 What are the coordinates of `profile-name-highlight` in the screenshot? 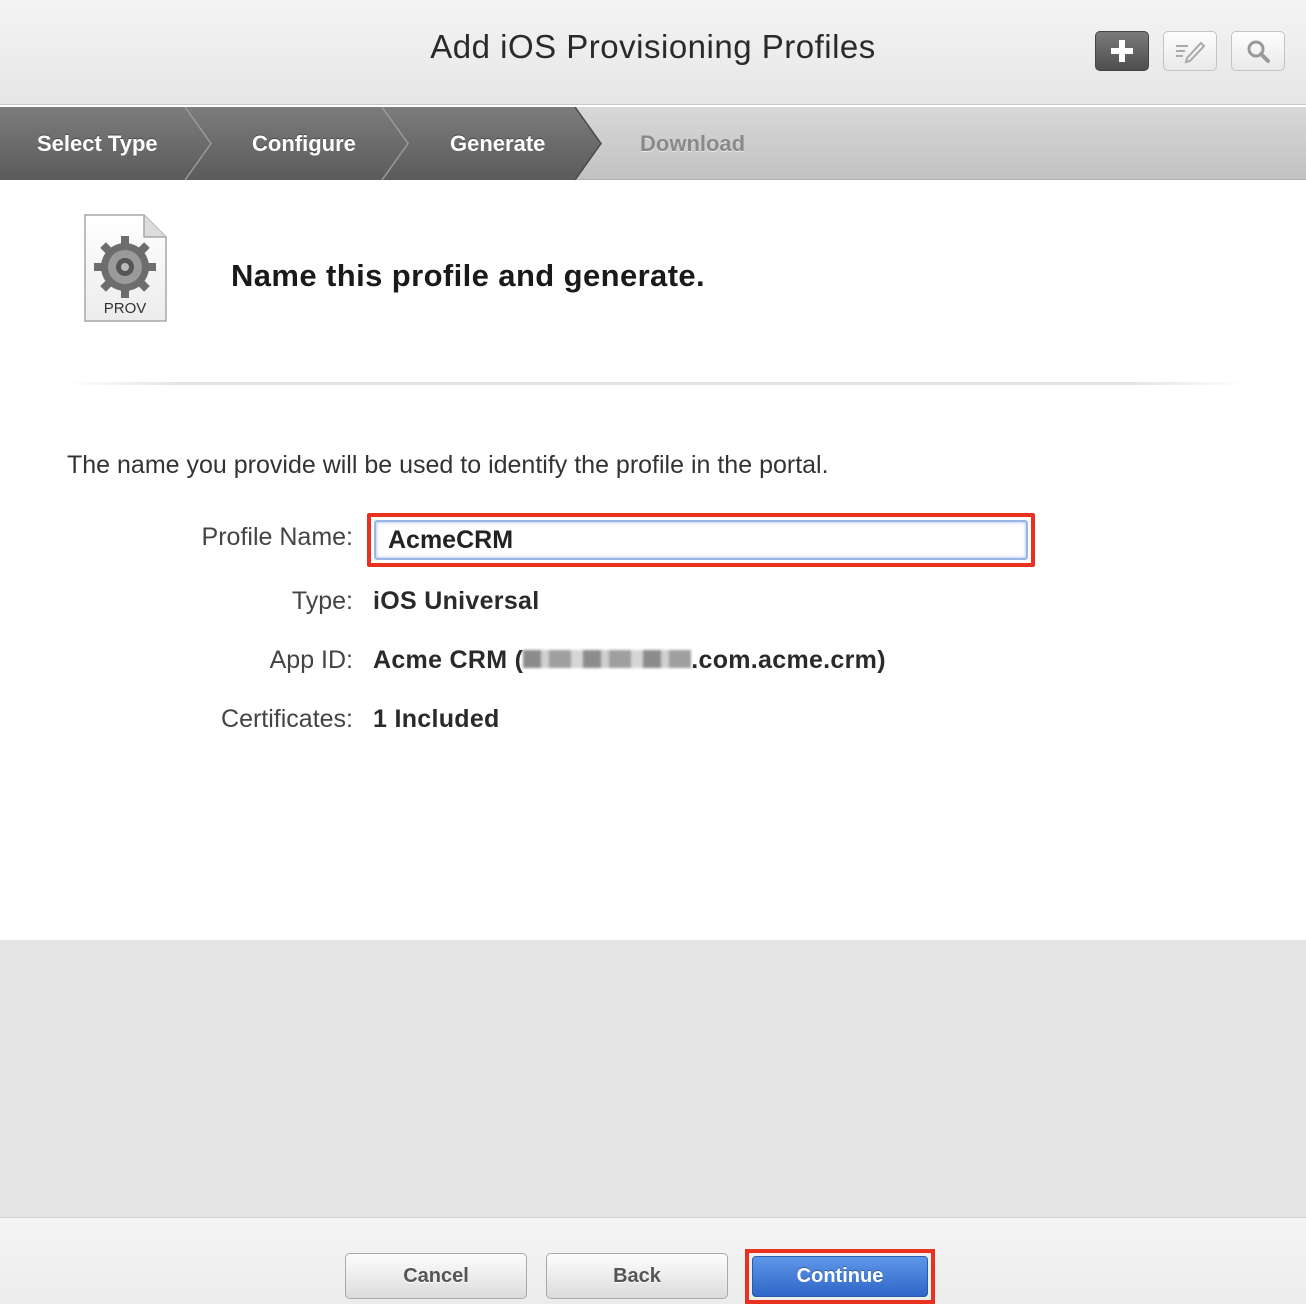 It's located at (701, 540).